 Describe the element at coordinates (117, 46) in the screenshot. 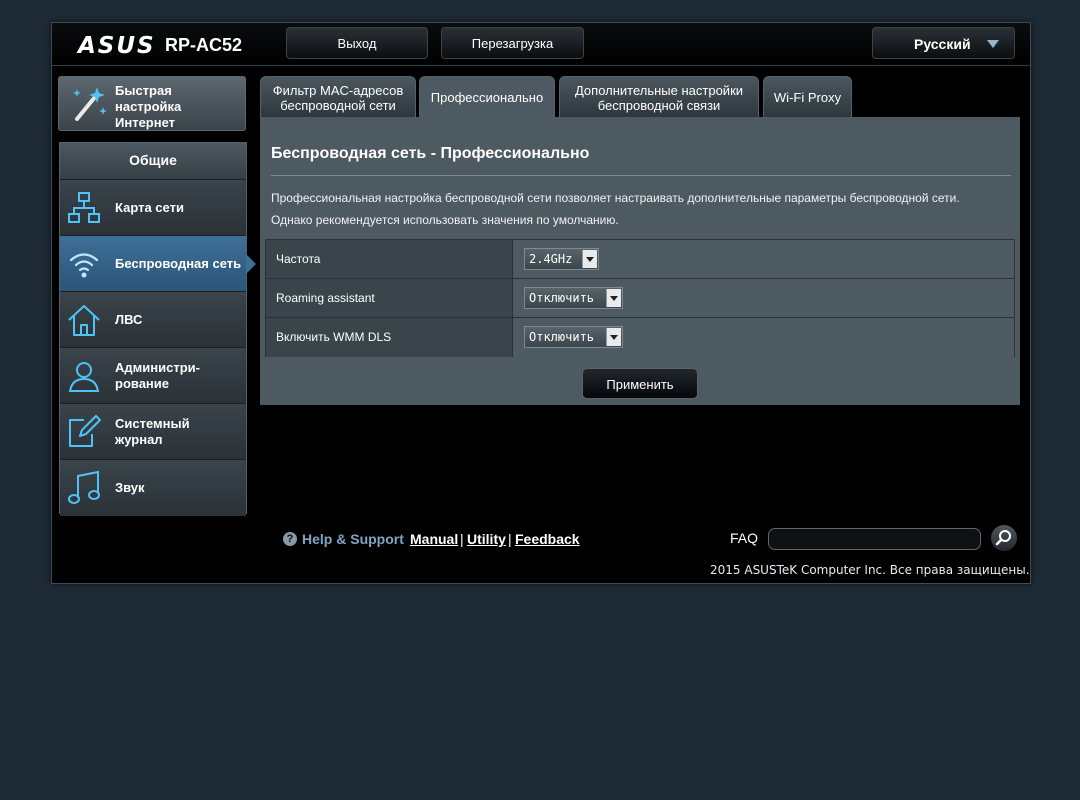

I see `asus-logo: ASUS` at that location.